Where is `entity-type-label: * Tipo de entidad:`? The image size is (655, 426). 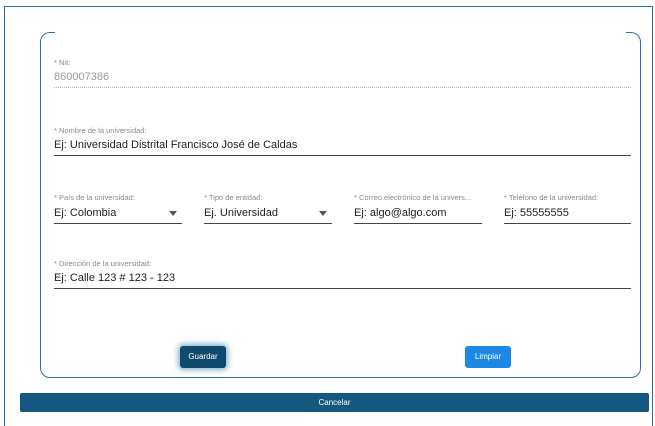
entity-type-label: * Tipo de entidad: is located at coordinates (233, 197).